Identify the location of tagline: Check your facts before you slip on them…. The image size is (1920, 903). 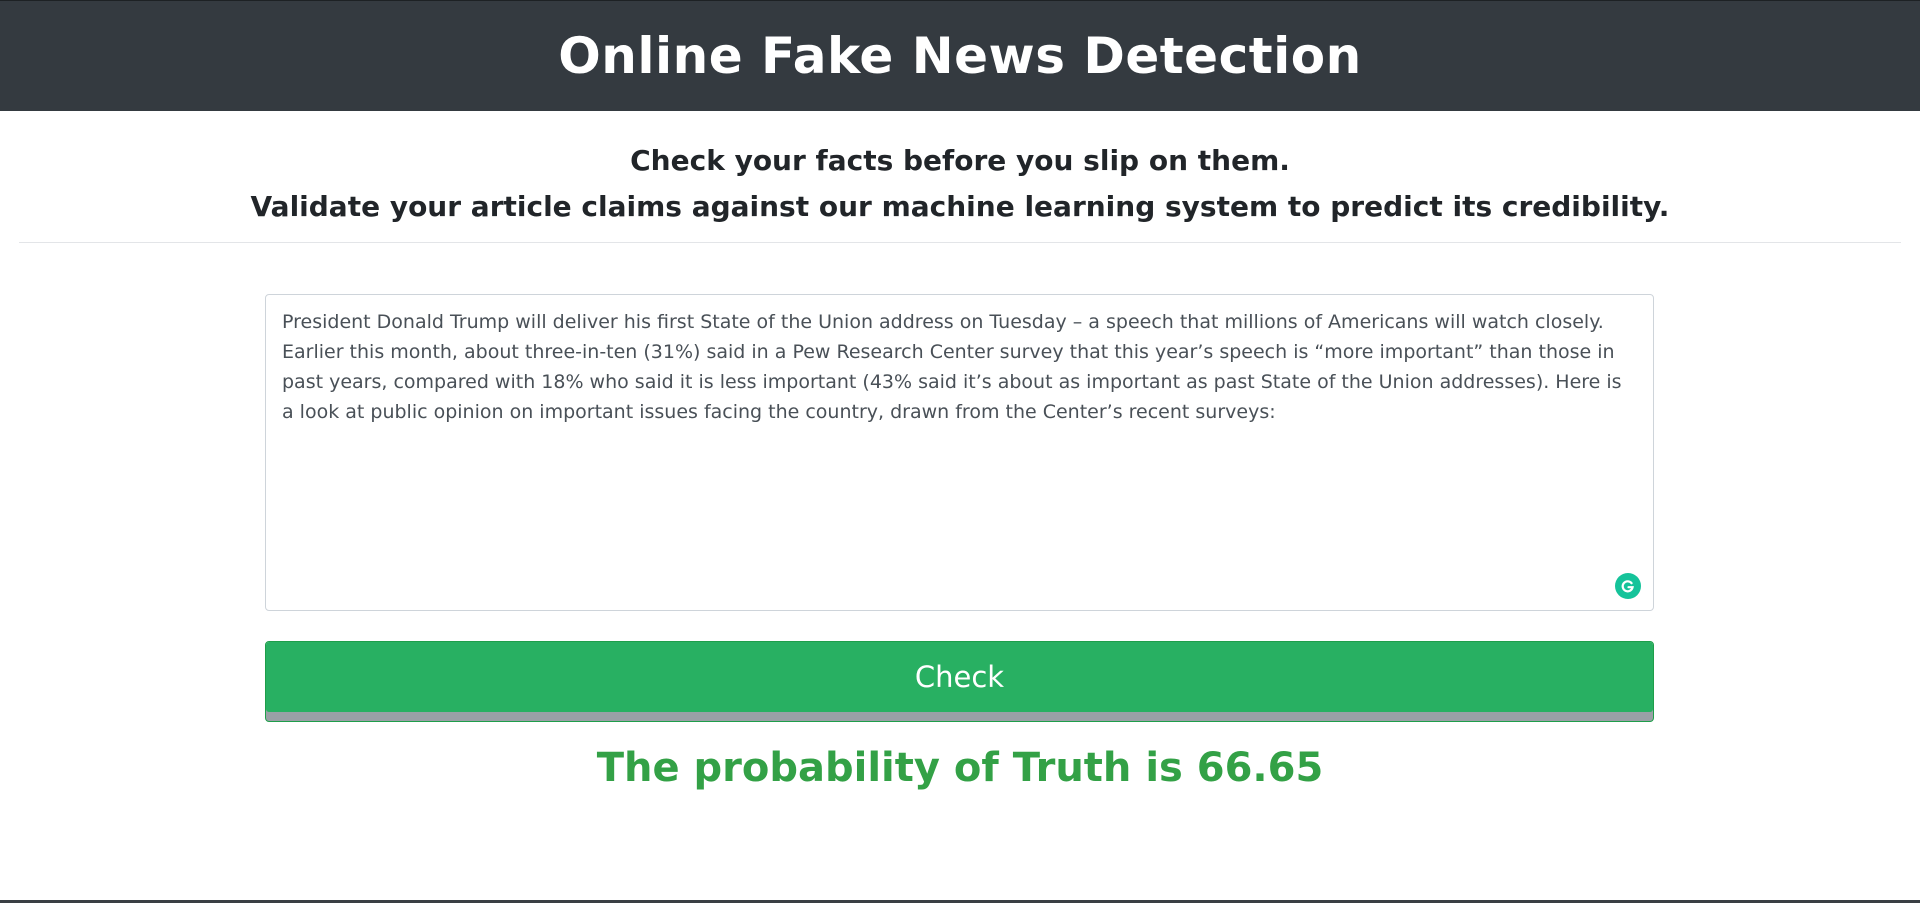
(960, 184).